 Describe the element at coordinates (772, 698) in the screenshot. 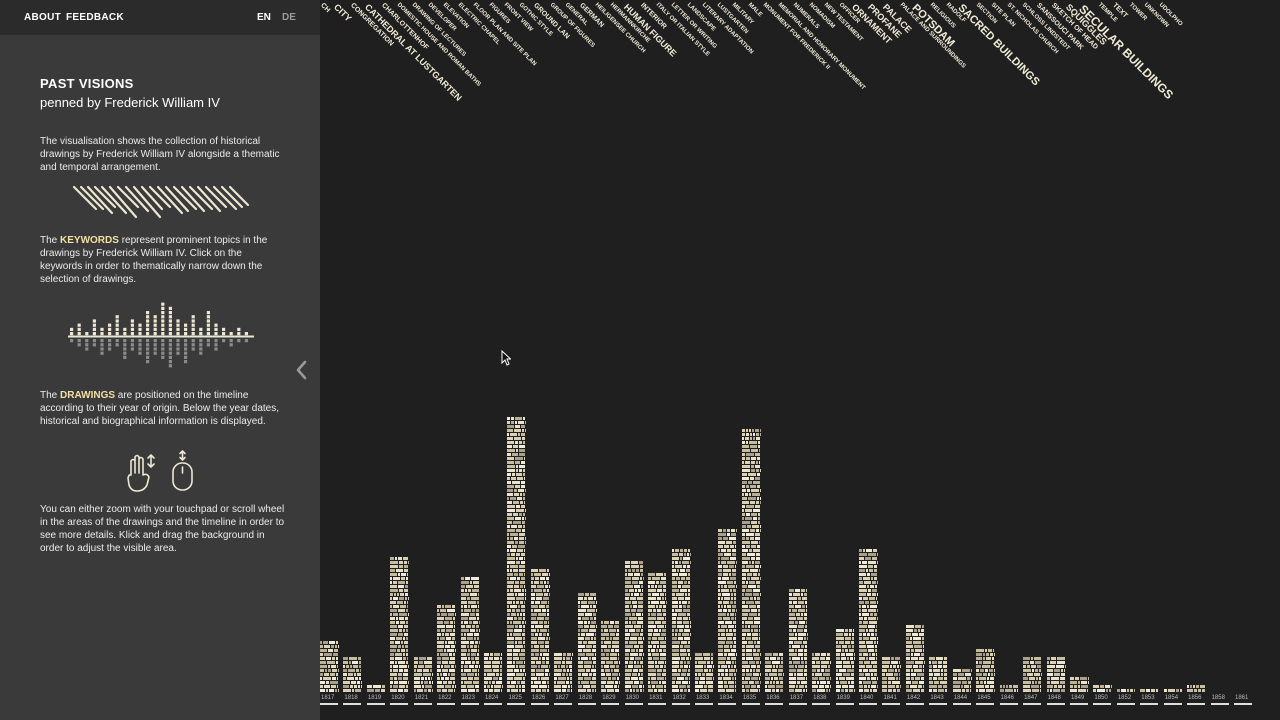

I see `year-label: 1836` at that location.